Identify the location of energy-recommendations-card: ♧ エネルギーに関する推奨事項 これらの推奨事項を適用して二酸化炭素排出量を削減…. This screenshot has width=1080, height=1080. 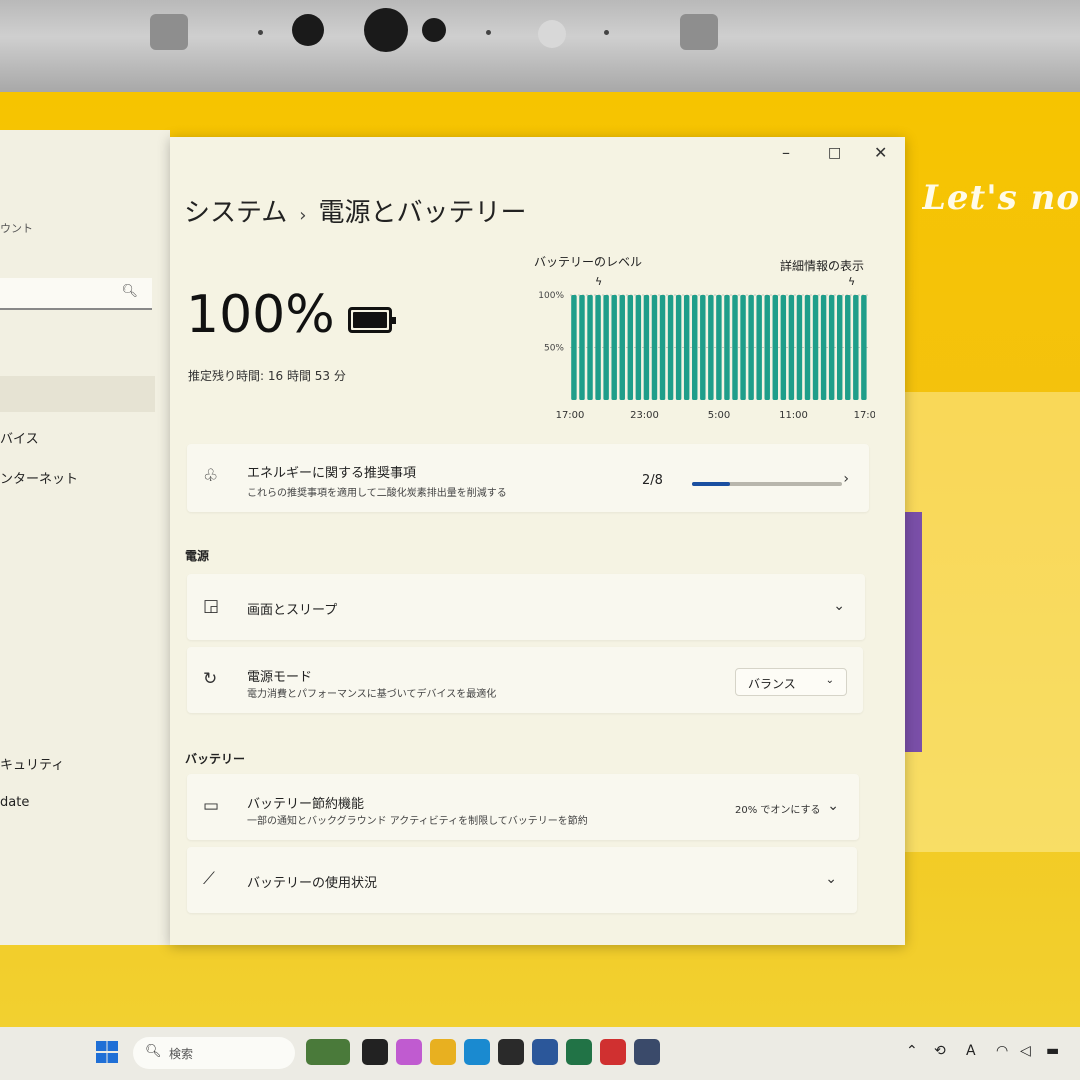
(528, 478).